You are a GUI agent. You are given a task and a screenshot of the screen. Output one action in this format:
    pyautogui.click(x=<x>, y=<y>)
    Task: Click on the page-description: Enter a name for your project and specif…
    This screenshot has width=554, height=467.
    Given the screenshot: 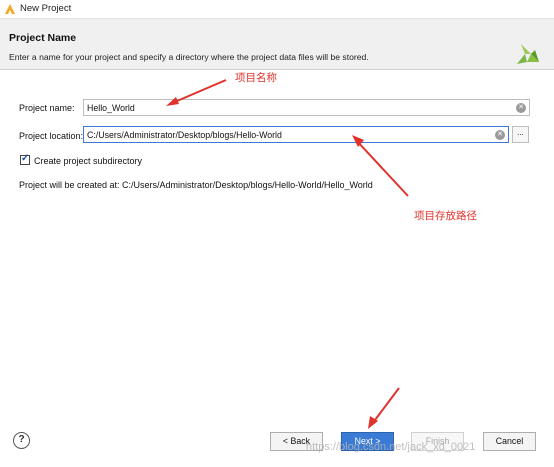 What is the action you would take?
    pyautogui.click(x=189, y=57)
    